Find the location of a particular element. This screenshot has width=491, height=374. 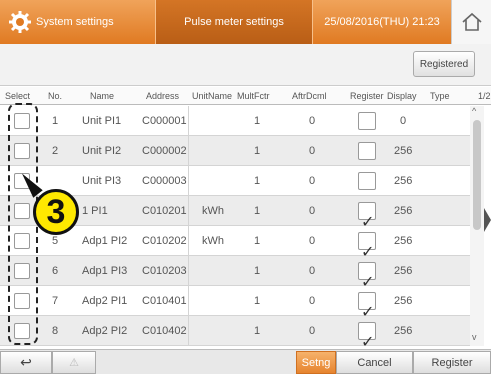

annotation-badge: 3 is located at coordinates (56, 212).